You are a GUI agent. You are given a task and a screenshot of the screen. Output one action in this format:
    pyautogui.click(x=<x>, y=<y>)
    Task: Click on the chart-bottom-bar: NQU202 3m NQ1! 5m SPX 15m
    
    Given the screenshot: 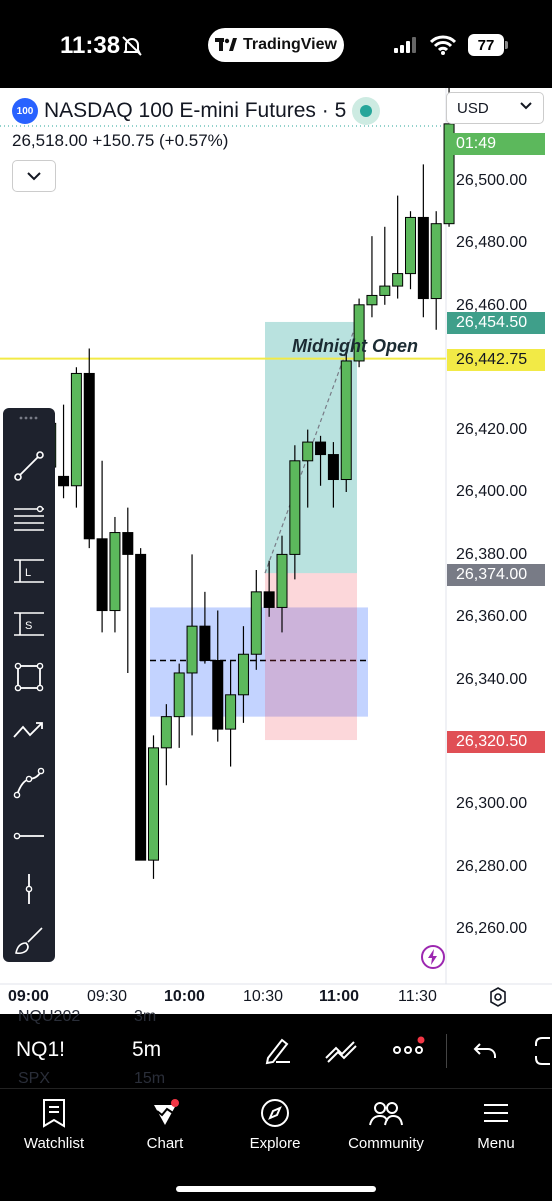 What is the action you would take?
    pyautogui.click(x=276, y=1048)
    